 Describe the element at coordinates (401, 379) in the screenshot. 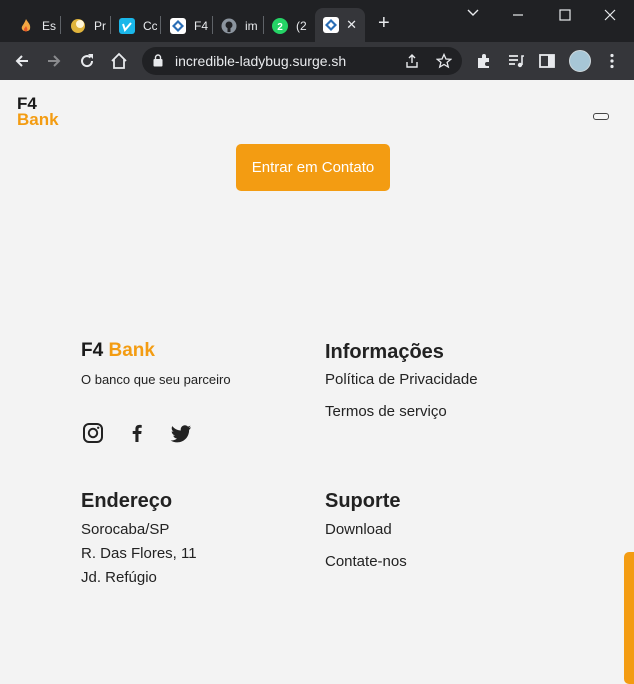

I see `privacy-policy-link: Política de Privacidade` at that location.